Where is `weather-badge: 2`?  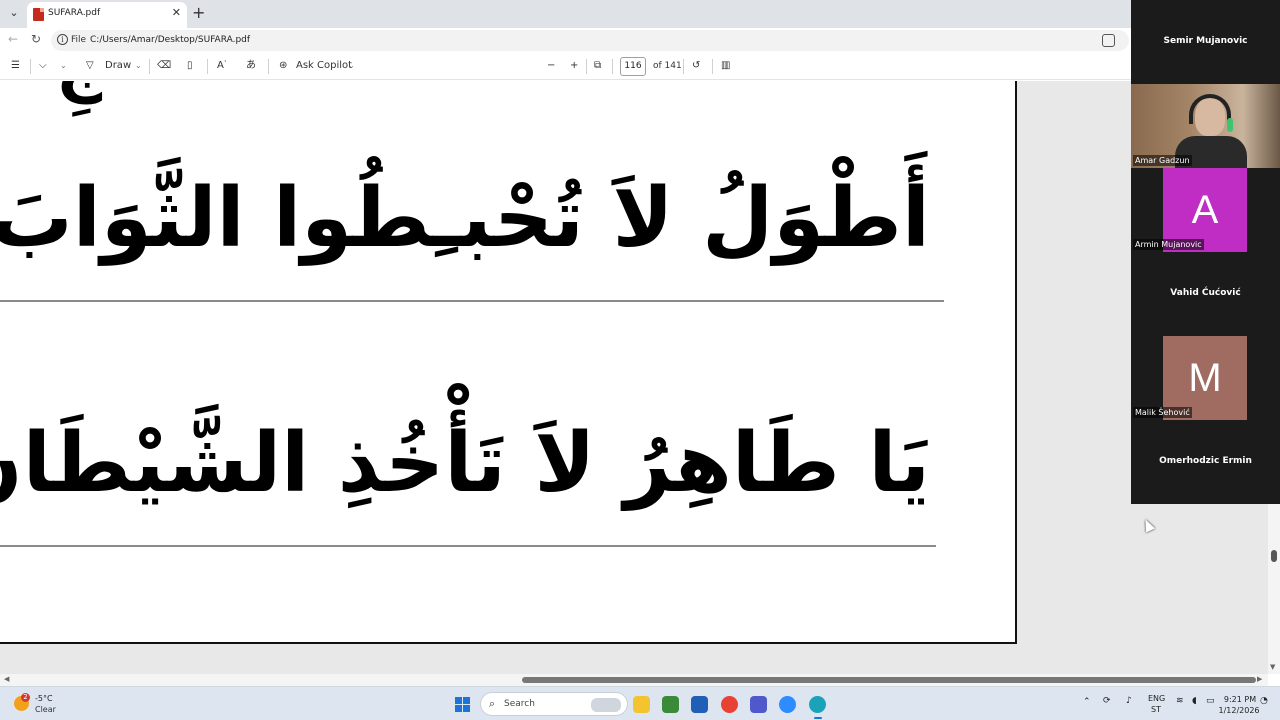 weather-badge: 2 is located at coordinates (25, 697).